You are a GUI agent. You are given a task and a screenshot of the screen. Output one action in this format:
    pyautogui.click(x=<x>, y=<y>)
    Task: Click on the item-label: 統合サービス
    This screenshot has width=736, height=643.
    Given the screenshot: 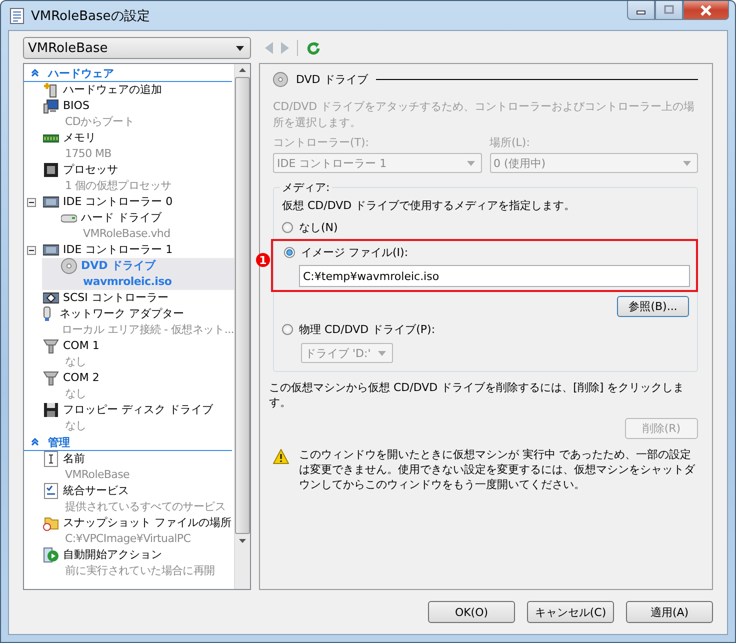 What is the action you would take?
    pyautogui.click(x=96, y=491)
    